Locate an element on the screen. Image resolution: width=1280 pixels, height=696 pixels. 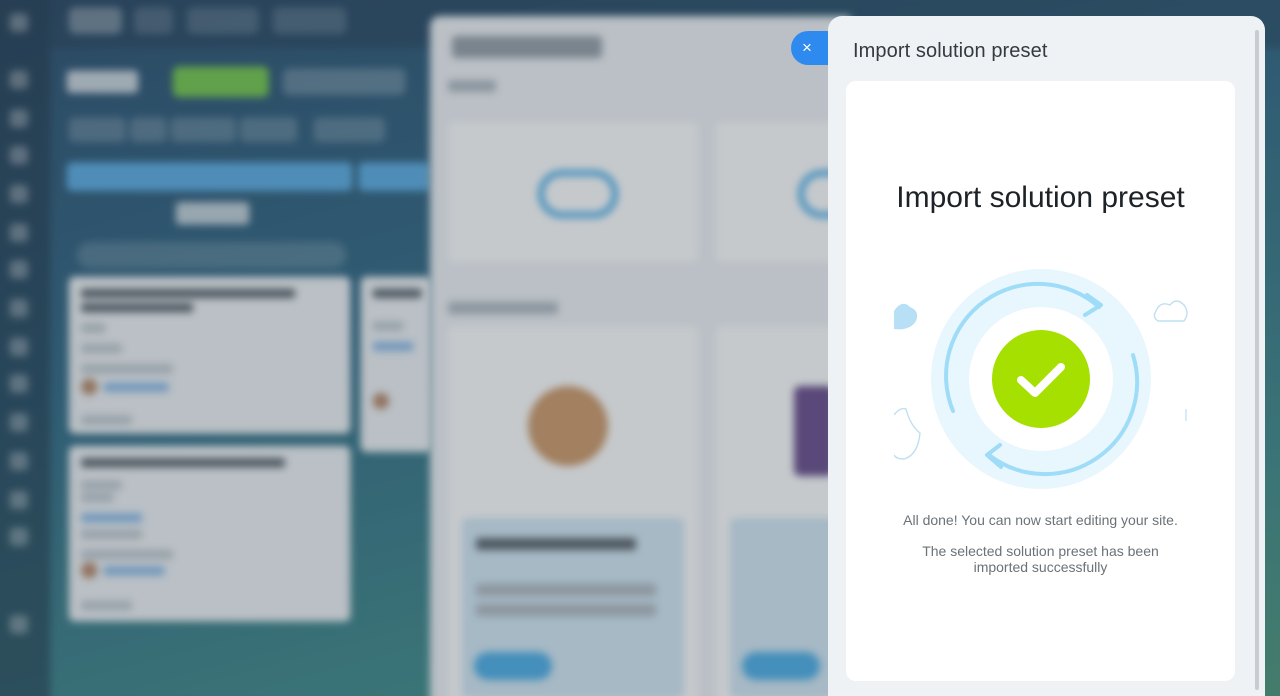
slider-title: Import solution preset is located at coordinates (950, 51).